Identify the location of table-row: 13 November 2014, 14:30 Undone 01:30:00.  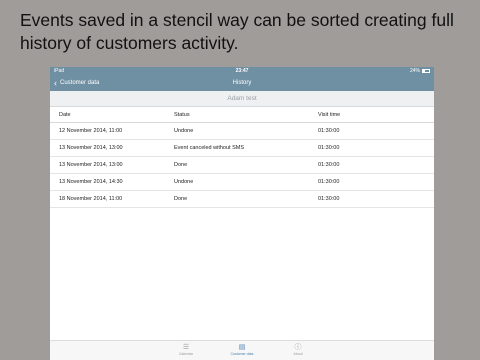
(242, 182).